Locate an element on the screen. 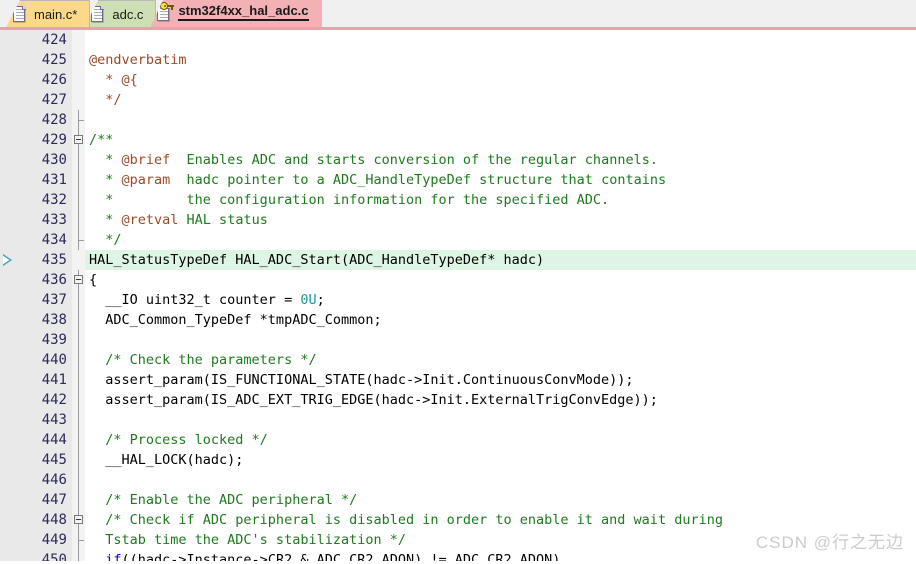 This screenshot has width=916, height=564. code-line: 434 */ is located at coordinates (458, 240).